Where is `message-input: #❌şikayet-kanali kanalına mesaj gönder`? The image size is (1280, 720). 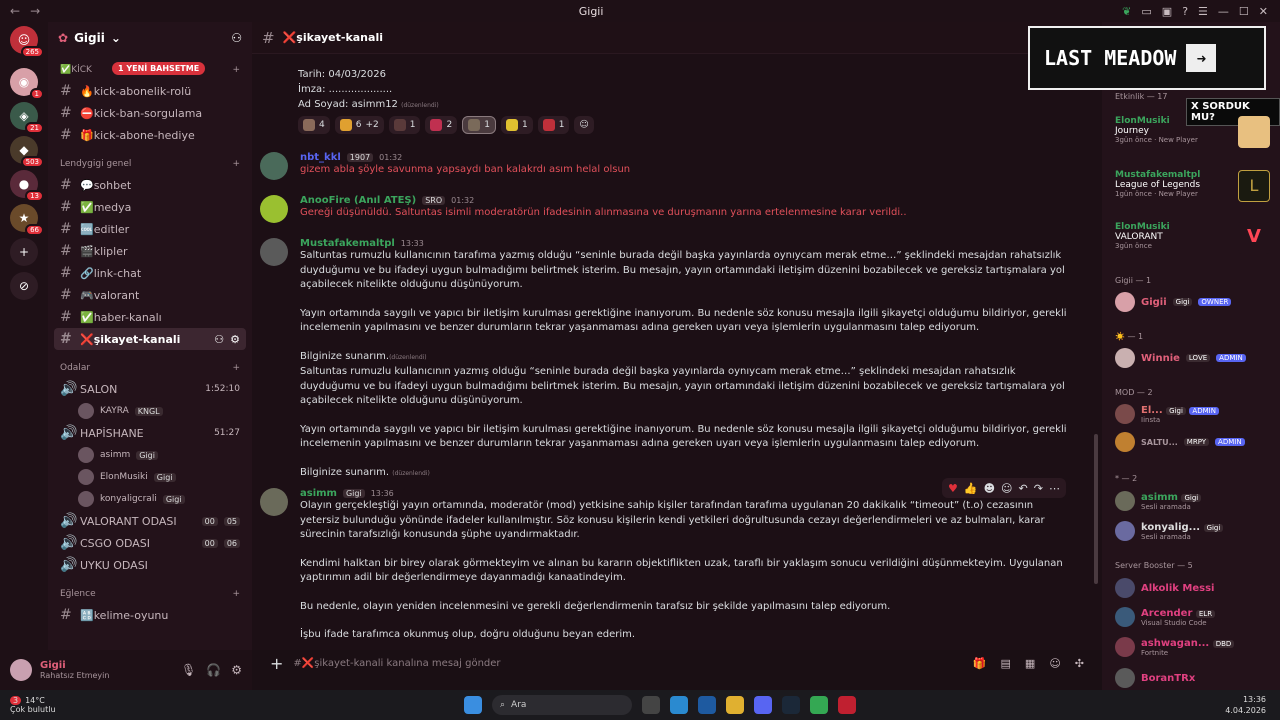 message-input: #❌şikayet-kanali kanalına mesaj gönder is located at coordinates (627, 663).